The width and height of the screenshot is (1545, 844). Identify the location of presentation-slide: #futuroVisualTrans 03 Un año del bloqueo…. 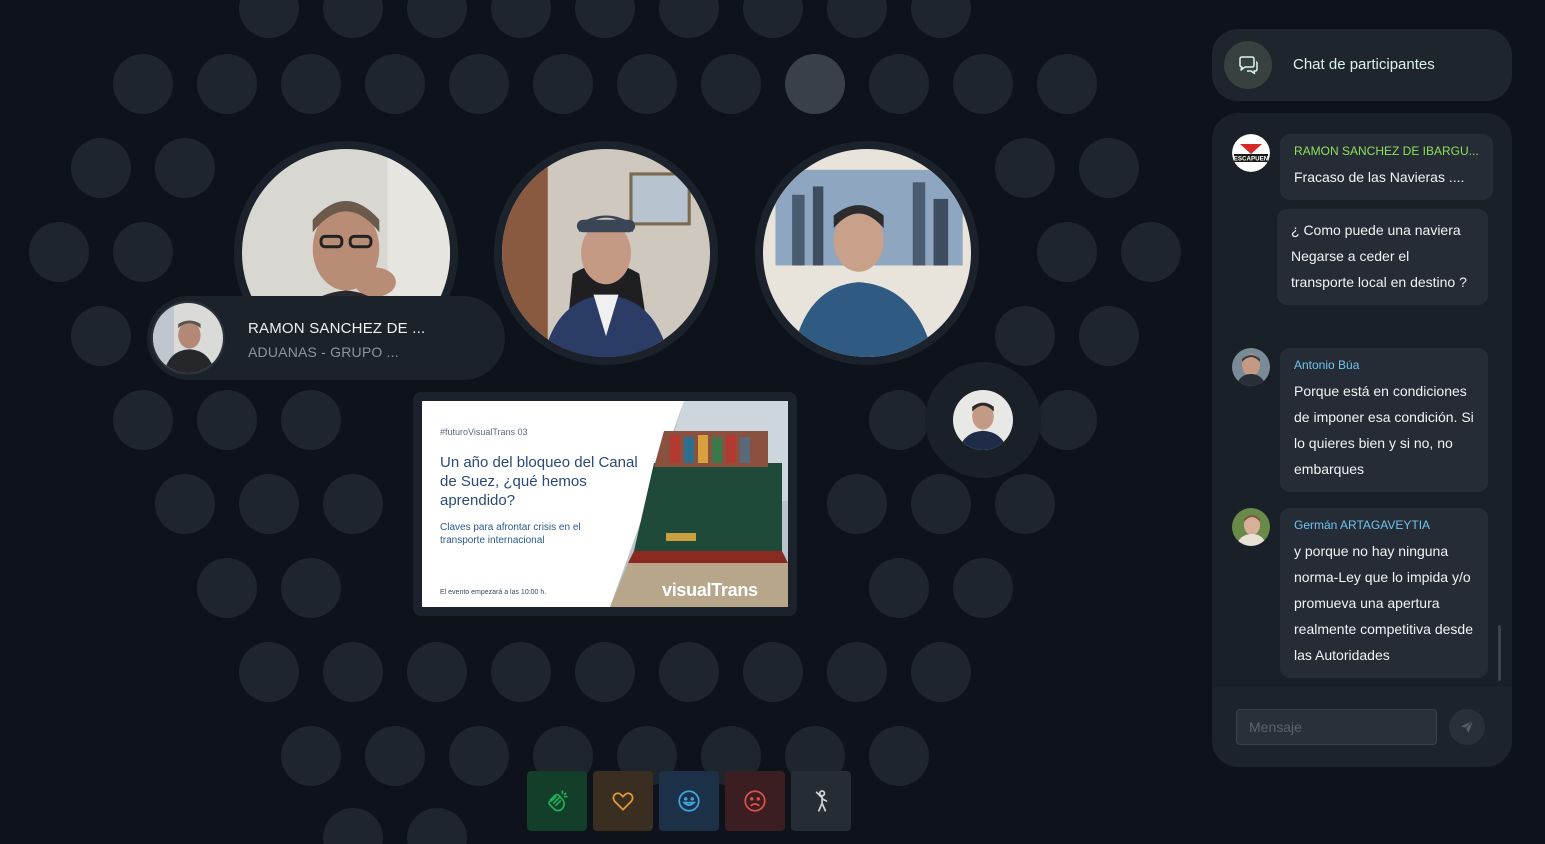
(605, 504).